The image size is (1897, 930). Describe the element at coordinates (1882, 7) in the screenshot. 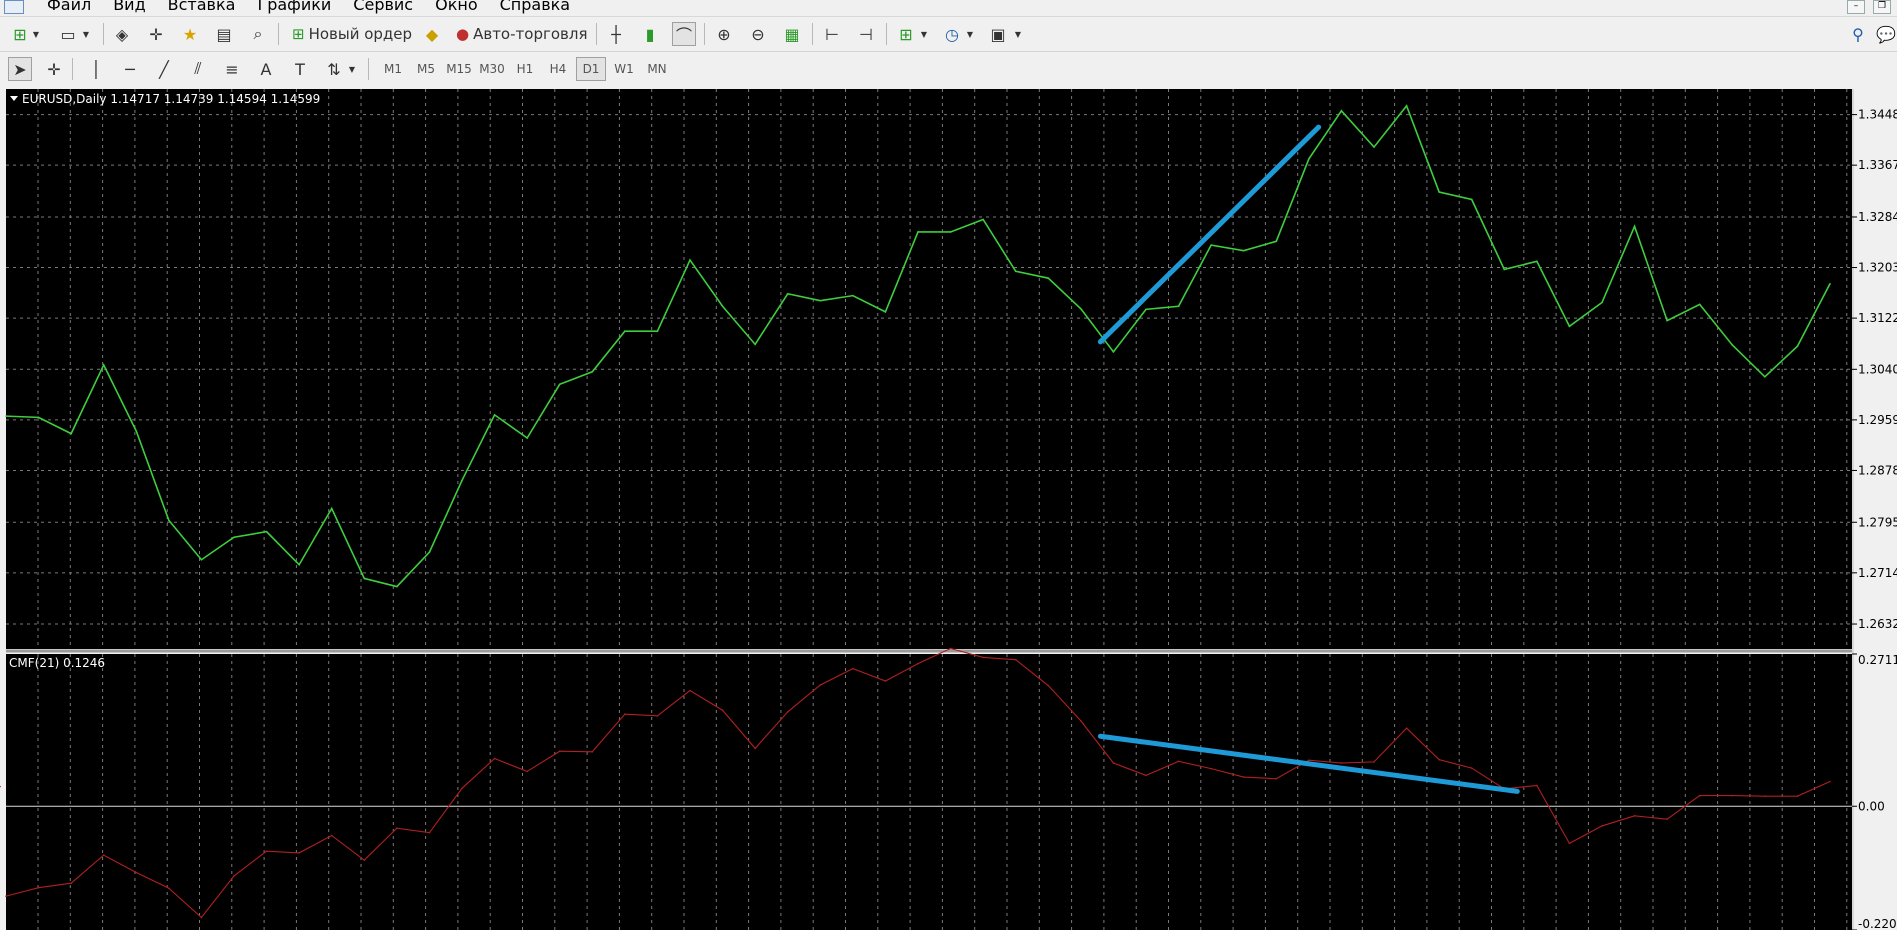

I see `restore-icon: ❐` at that location.